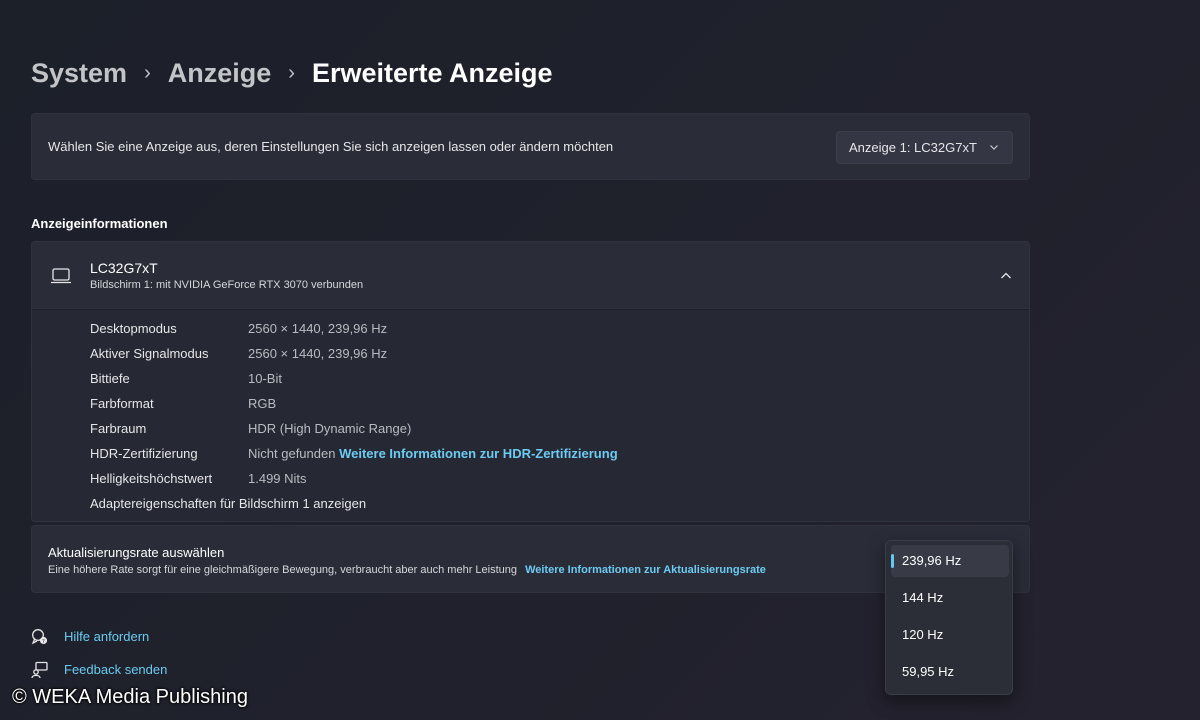 The image size is (1200, 720). What do you see at coordinates (149, 353) in the screenshot?
I see `info-key: Aktiver Signalmodus` at bounding box center [149, 353].